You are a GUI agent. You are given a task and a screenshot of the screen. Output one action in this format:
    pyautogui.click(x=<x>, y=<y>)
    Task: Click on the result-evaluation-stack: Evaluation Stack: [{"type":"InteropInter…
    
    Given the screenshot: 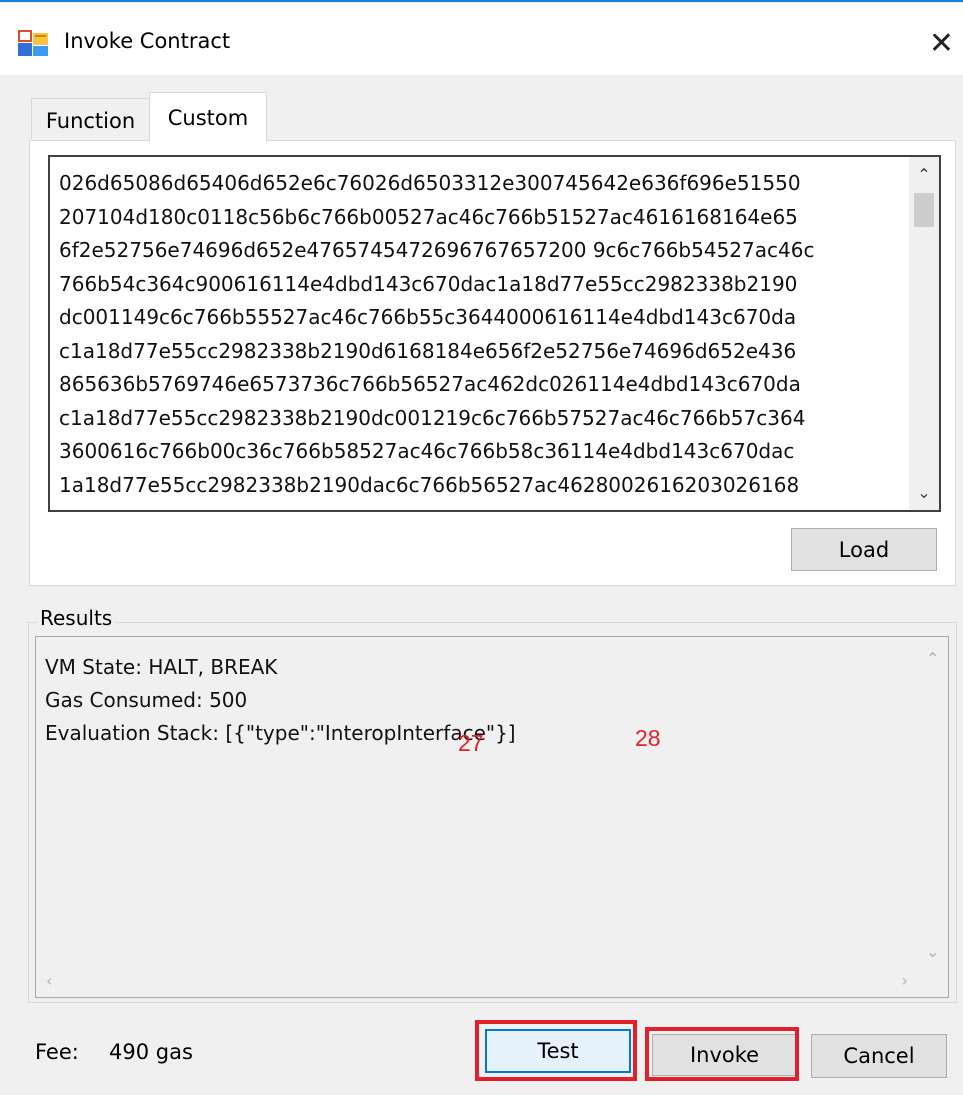 What is the action you would take?
    pyautogui.click(x=280, y=733)
    